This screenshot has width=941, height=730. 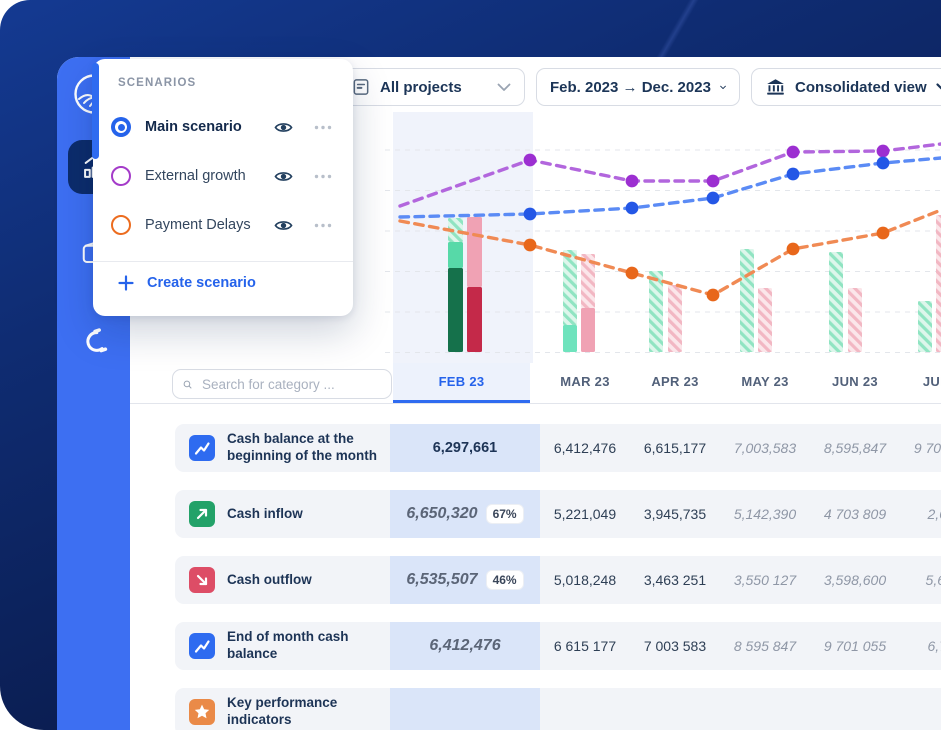 I want to click on view-selector-button: Consolidated view, so click(x=846, y=87).